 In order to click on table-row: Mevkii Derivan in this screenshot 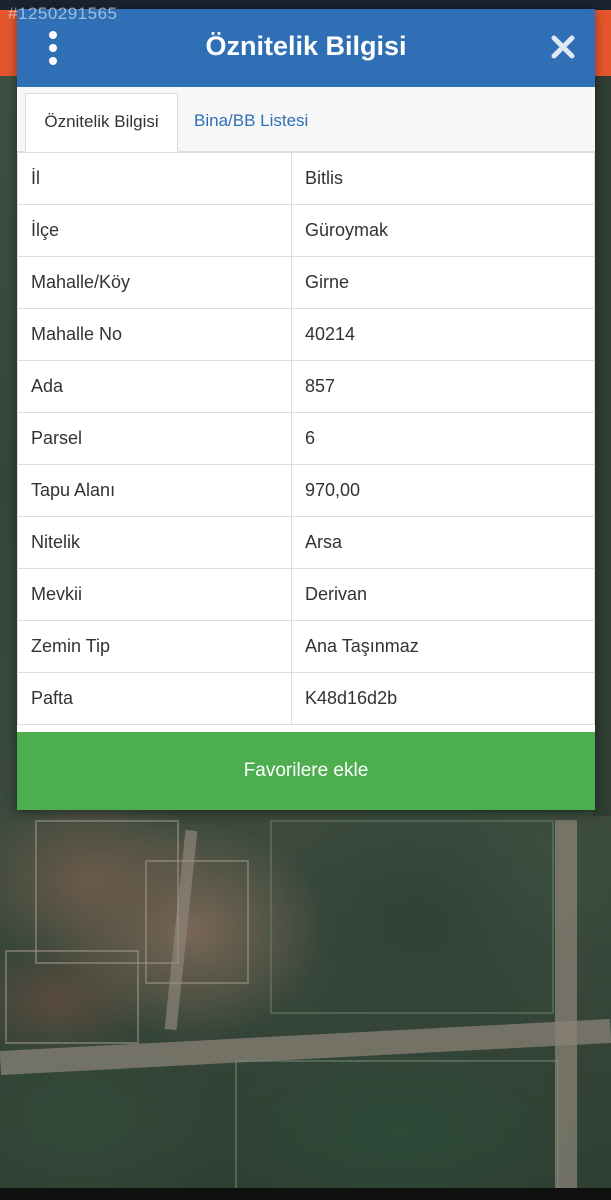, I will do `click(306, 594)`.